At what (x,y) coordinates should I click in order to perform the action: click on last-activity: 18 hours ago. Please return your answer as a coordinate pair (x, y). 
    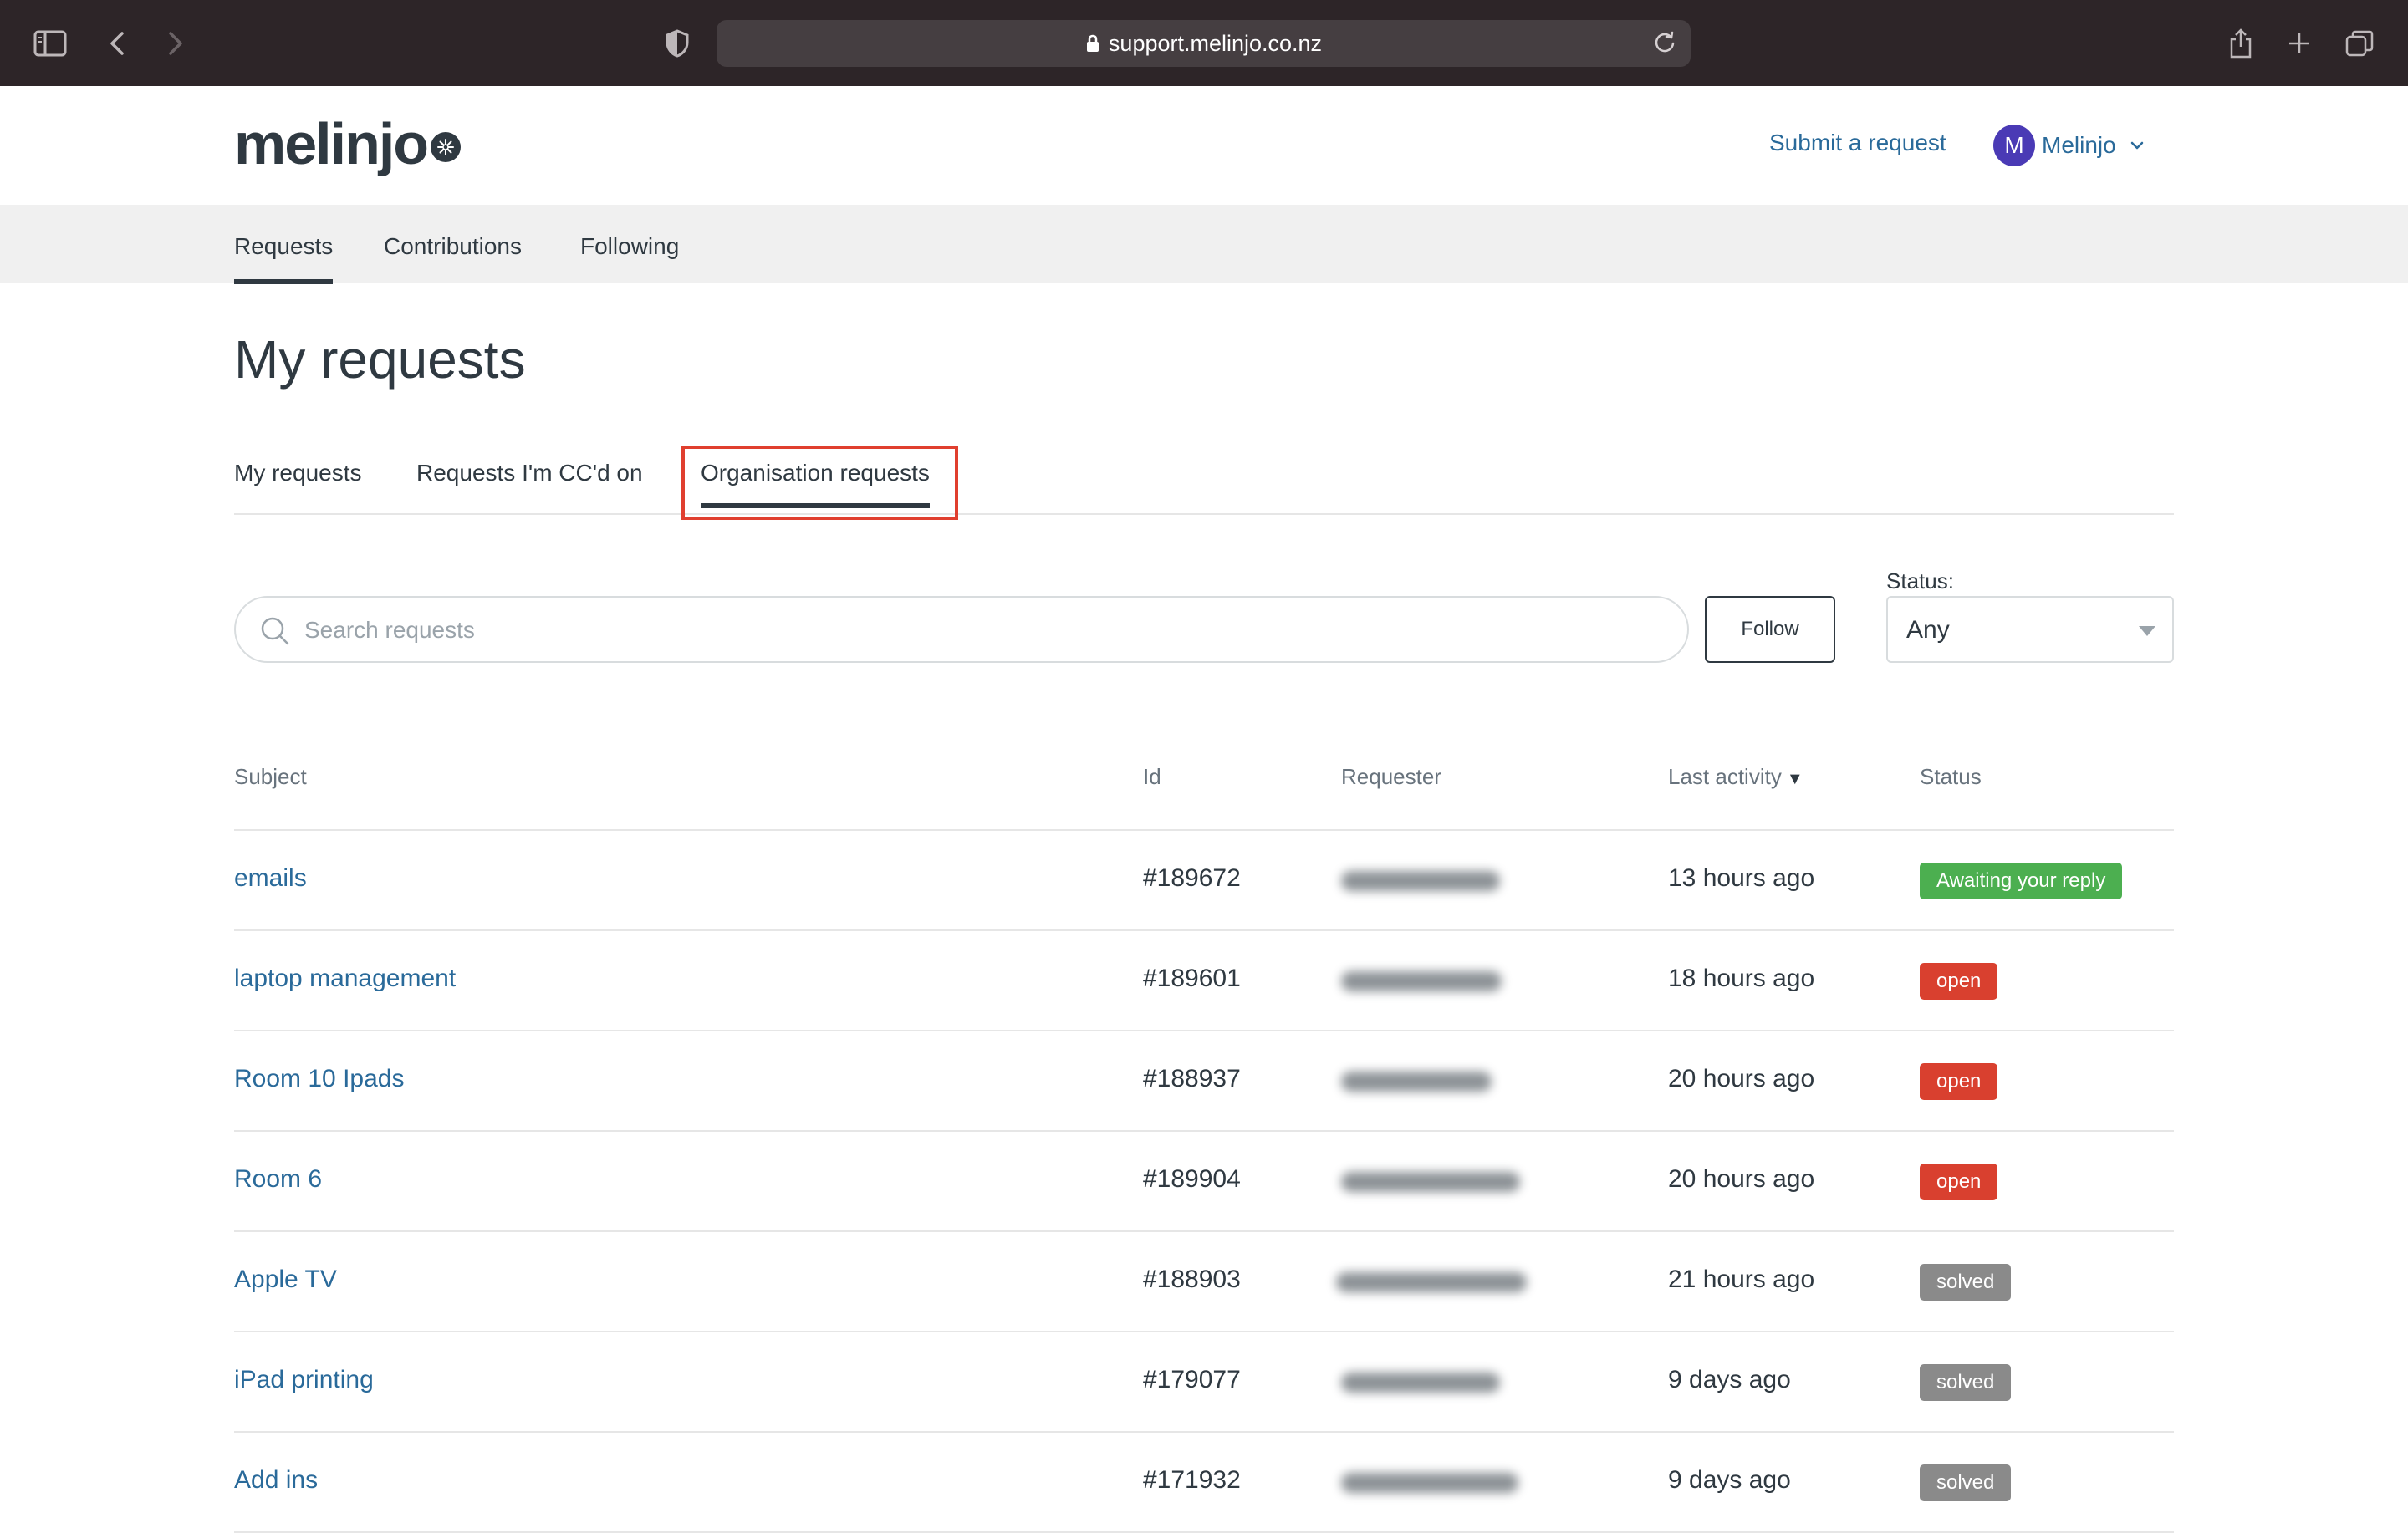
    Looking at the image, I should click on (1742, 978).